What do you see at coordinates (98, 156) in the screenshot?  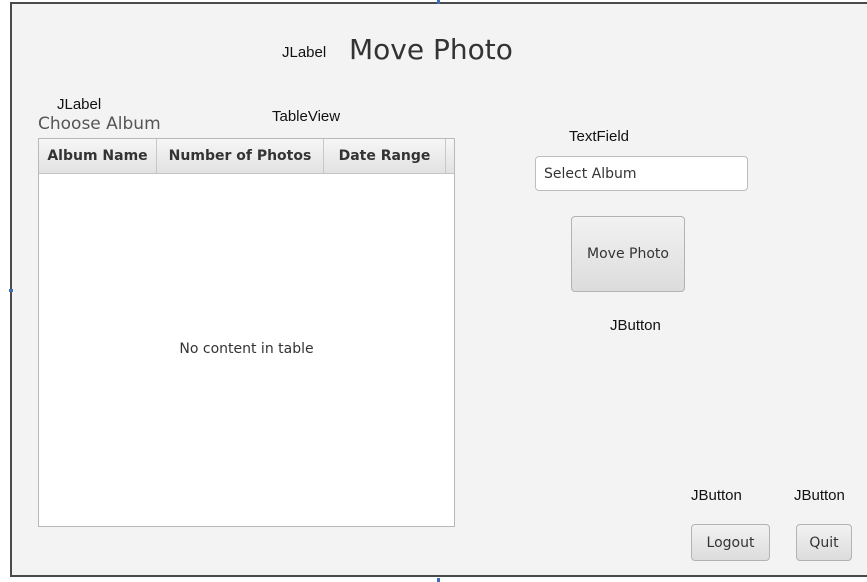 I see `column-header-album-name: Album Name` at bounding box center [98, 156].